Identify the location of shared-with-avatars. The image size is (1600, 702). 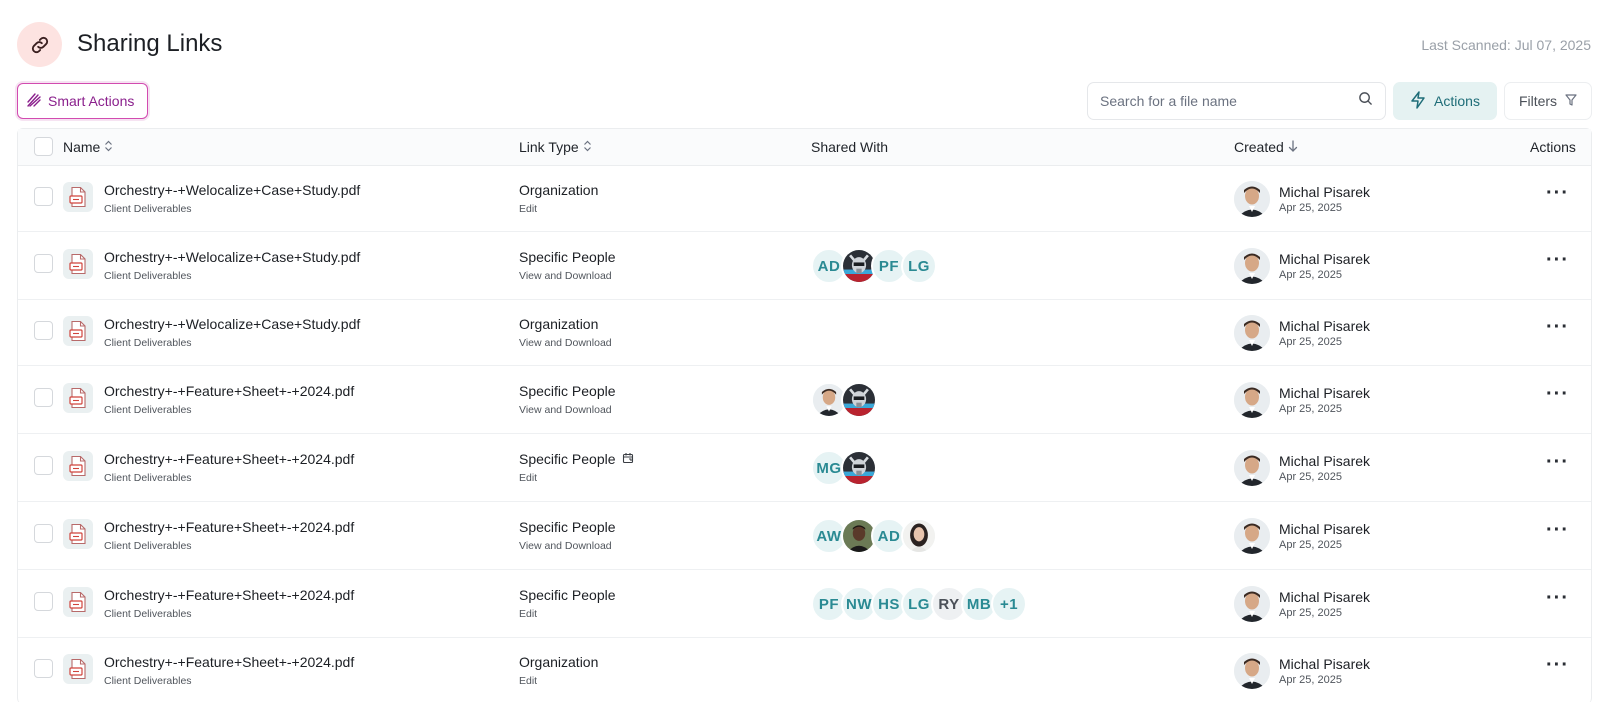
(844, 400).